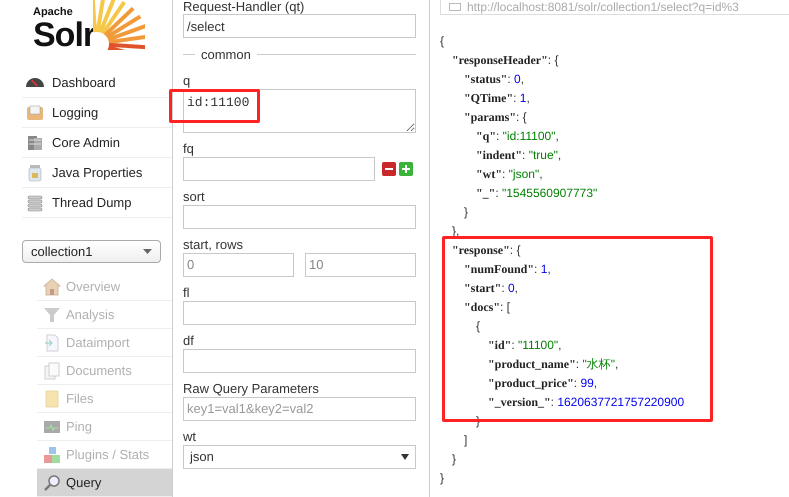 This screenshot has width=789, height=497. Describe the element at coordinates (550, 193) in the screenshot. I see `json-value: "1545560907773"` at that location.